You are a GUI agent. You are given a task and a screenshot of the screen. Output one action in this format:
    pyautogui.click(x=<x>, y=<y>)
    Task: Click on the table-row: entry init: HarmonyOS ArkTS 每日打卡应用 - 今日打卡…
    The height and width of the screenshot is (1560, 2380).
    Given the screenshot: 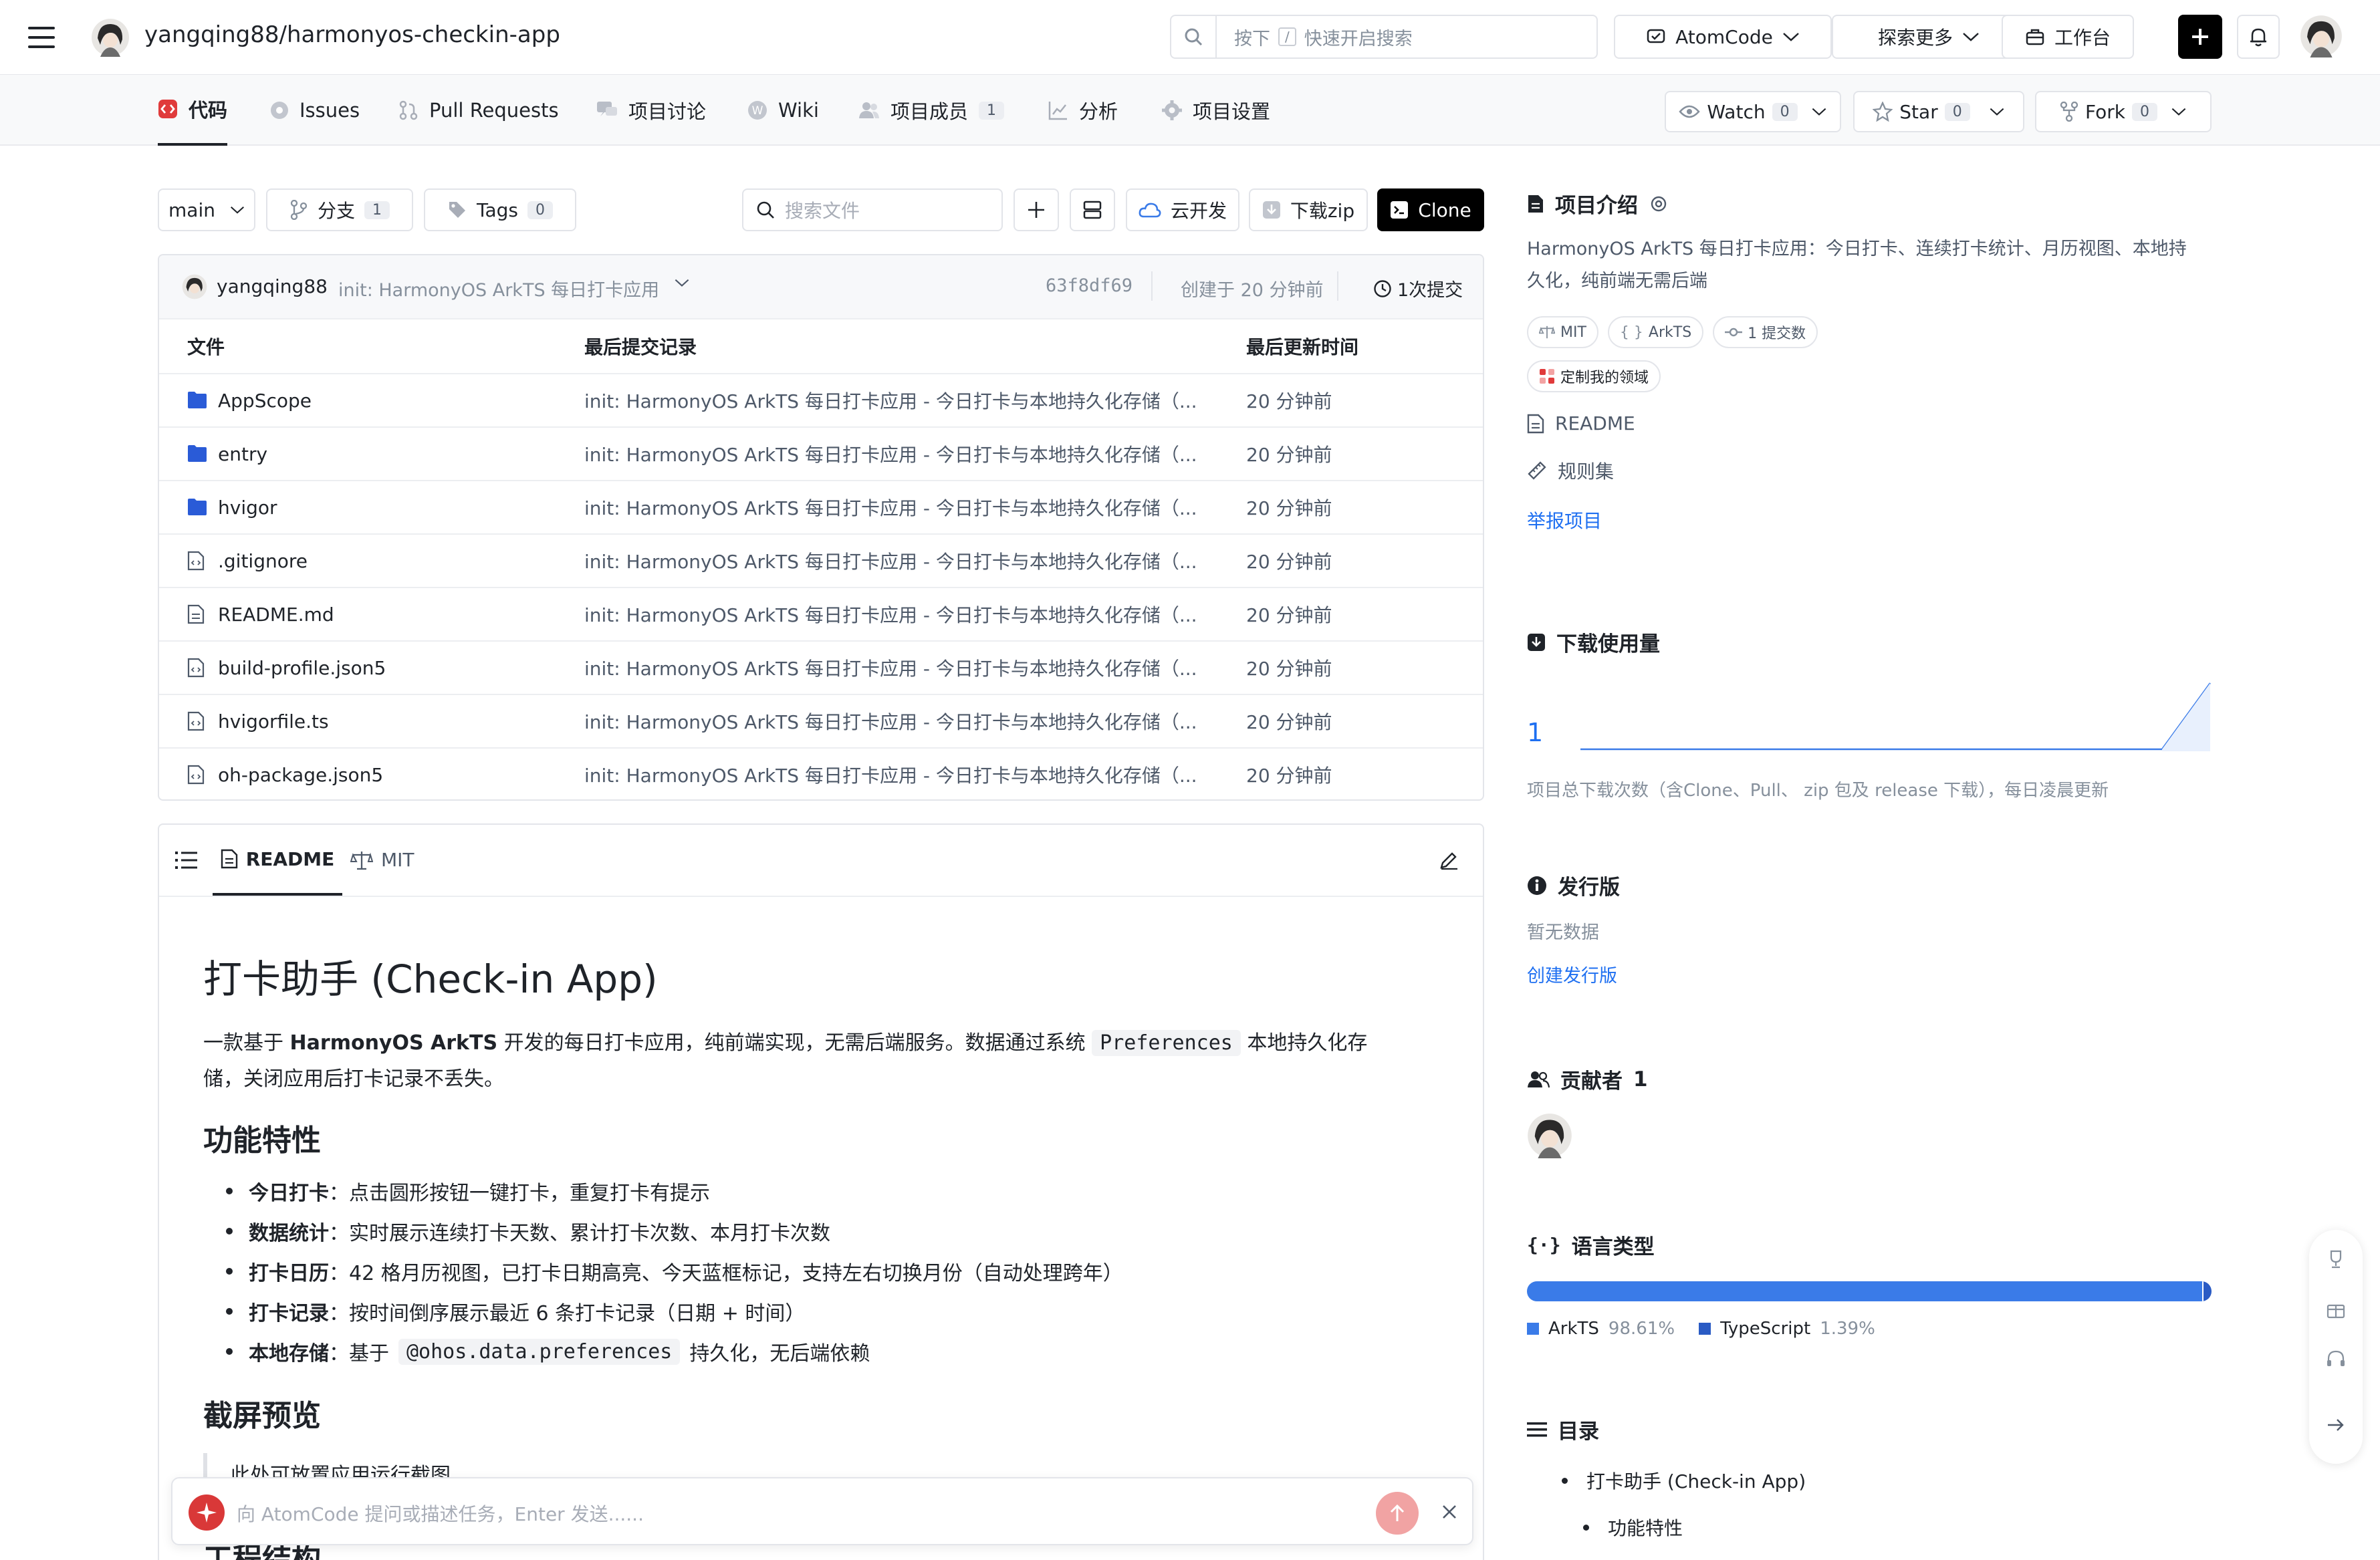 What is the action you would take?
    pyautogui.click(x=821, y=453)
    